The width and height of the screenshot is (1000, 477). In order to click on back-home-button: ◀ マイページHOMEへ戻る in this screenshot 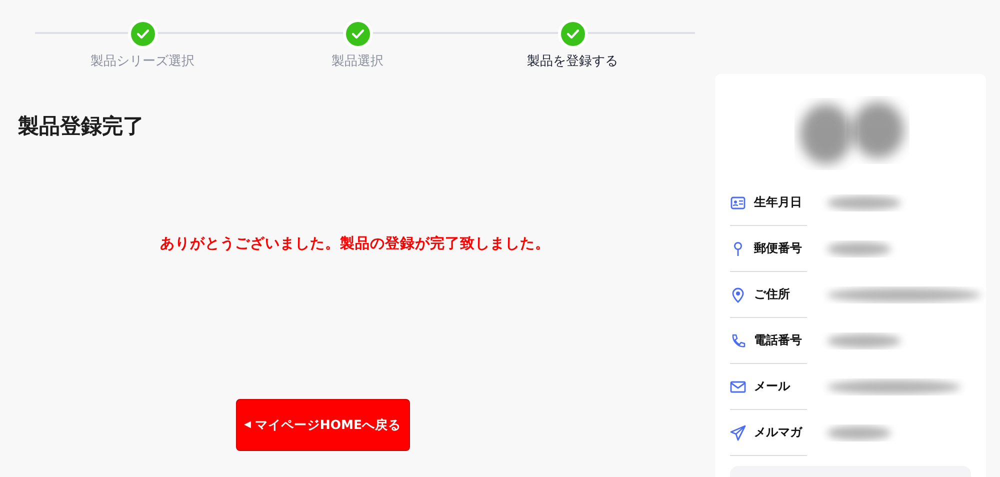, I will do `click(323, 425)`.